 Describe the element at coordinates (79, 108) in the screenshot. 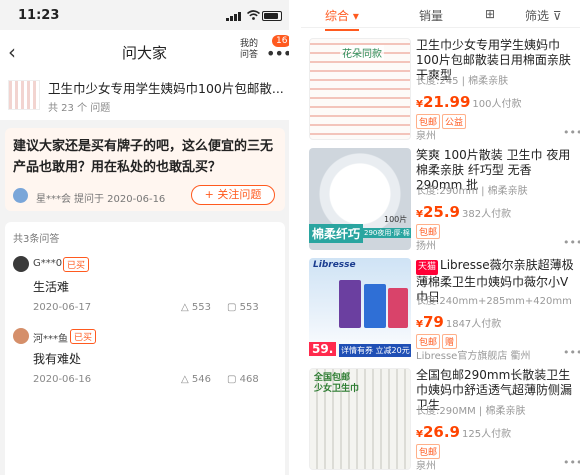

I see `question-count: 共 23 个 问题` at that location.